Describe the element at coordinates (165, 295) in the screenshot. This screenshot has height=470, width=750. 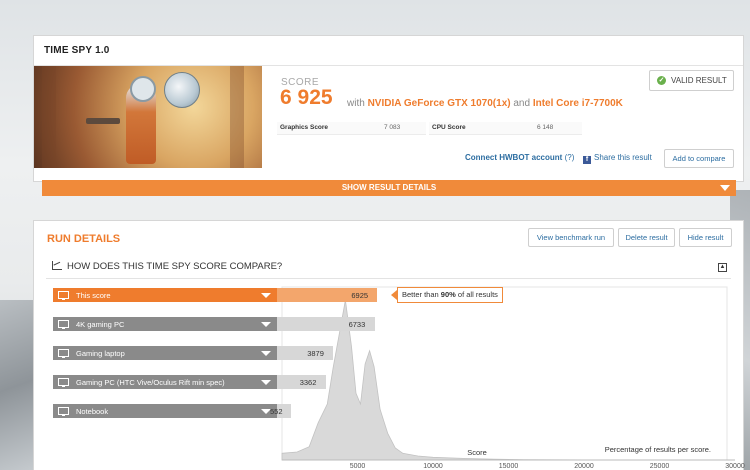
I see `comparison-dropdown: This score` at that location.